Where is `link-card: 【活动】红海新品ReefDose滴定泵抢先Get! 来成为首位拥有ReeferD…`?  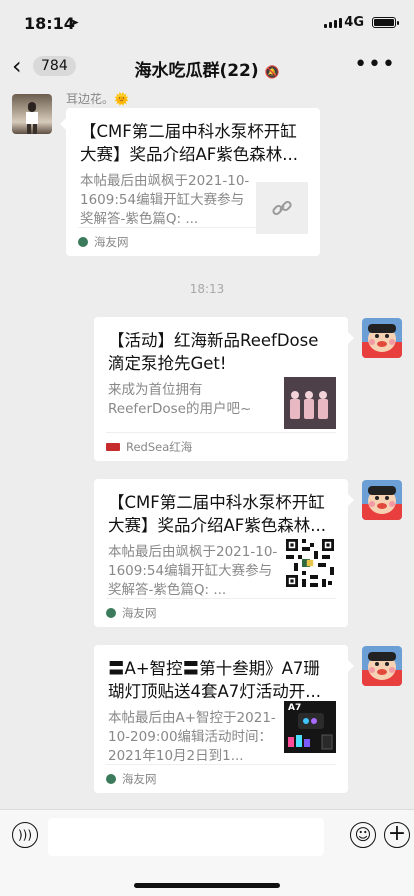
link-card: 【活动】红海新品ReefDose滴定泵抢先Get! 来成为首位拥有ReeferD… is located at coordinates (221, 389).